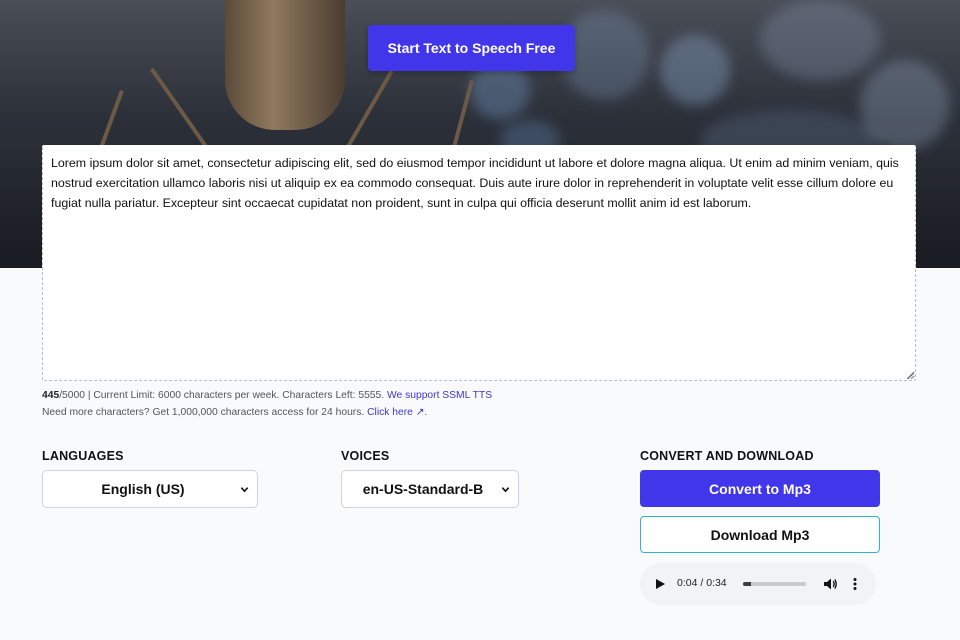  Describe the element at coordinates (747, 584) in the screenshot. I see `progress-fill` at that location.